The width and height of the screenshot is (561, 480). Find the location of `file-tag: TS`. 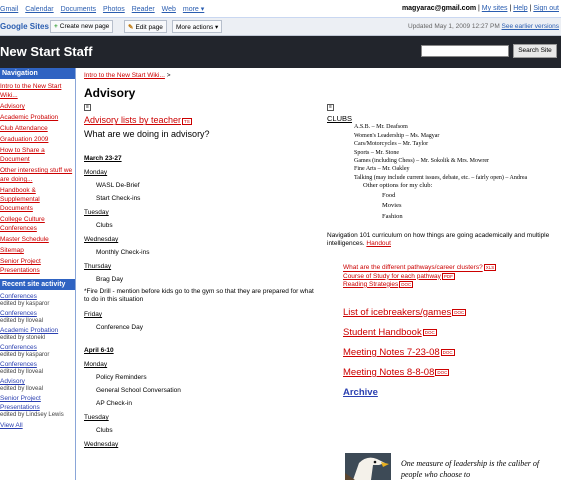

file-tag: TS is located at coordinates (187, 121).